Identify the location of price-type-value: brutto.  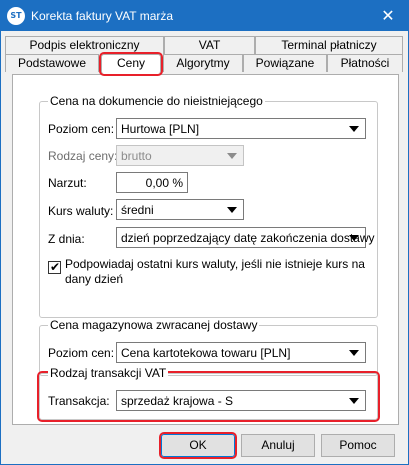
(136, 156).